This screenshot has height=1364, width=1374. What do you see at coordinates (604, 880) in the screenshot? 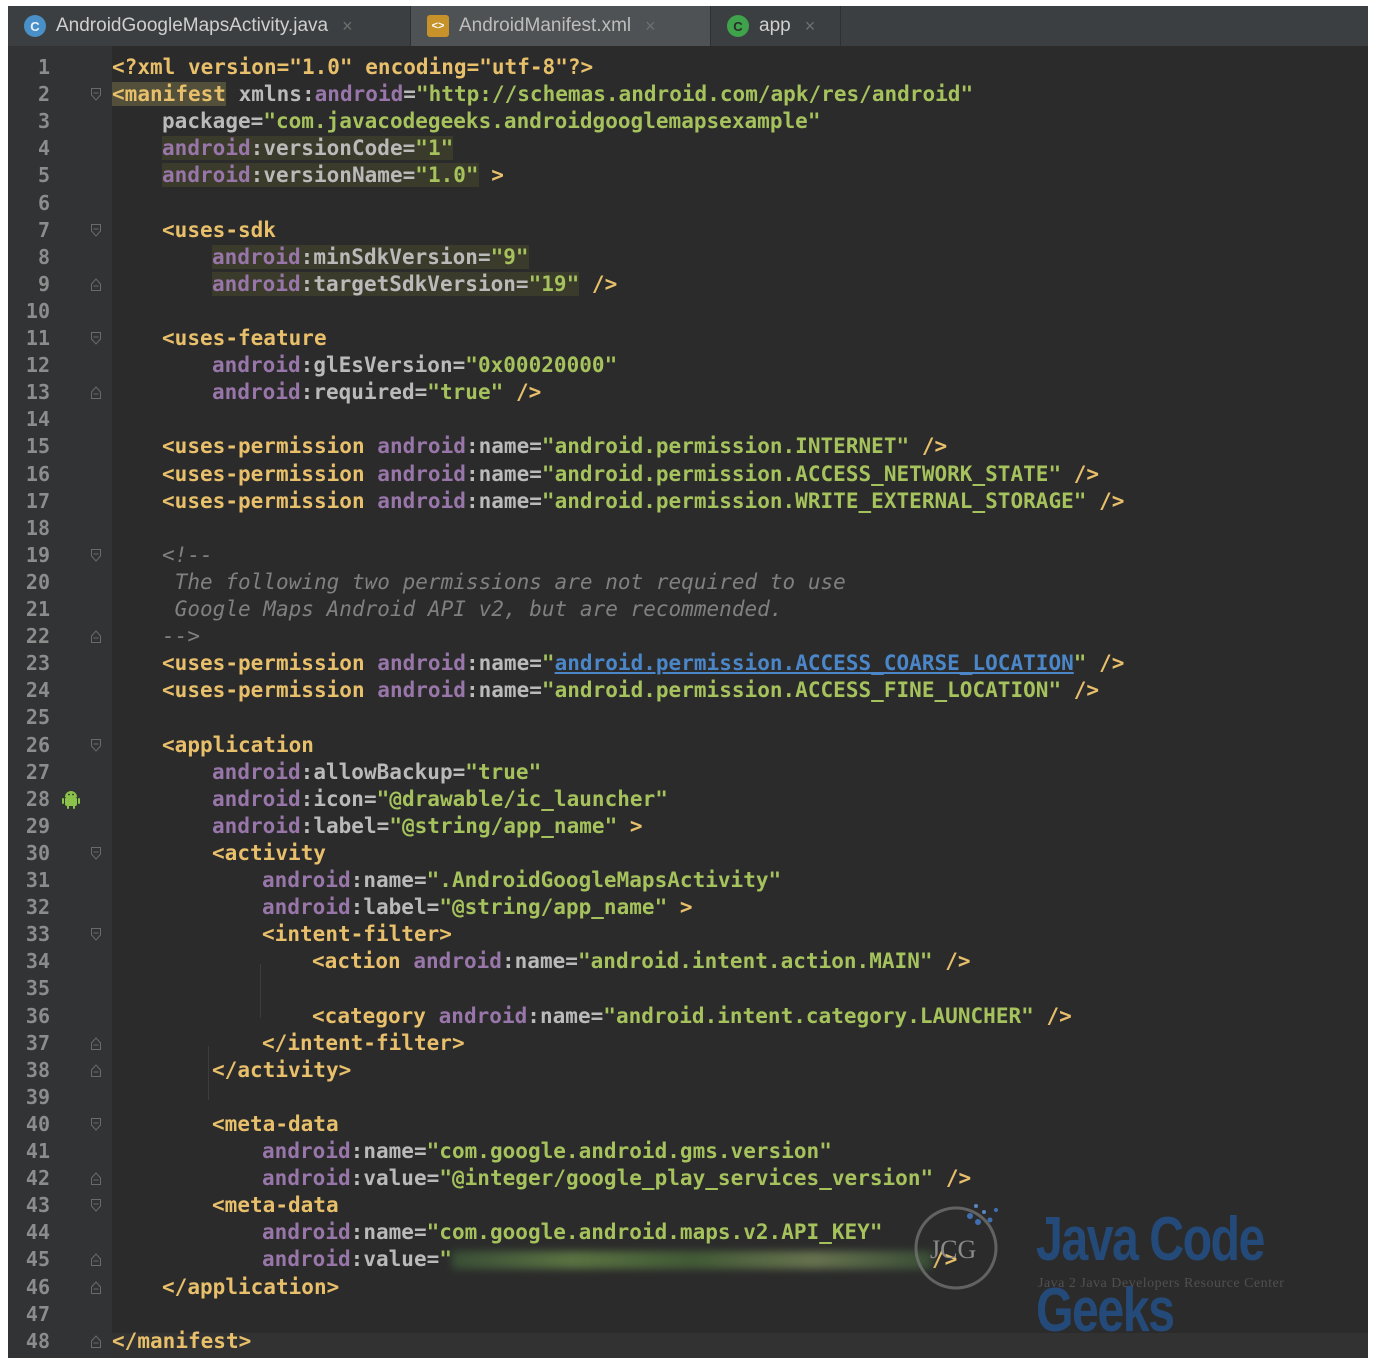
I see `code-token: ".AndroidGoogleMapsActivity"` at bounding box center [604, 880].